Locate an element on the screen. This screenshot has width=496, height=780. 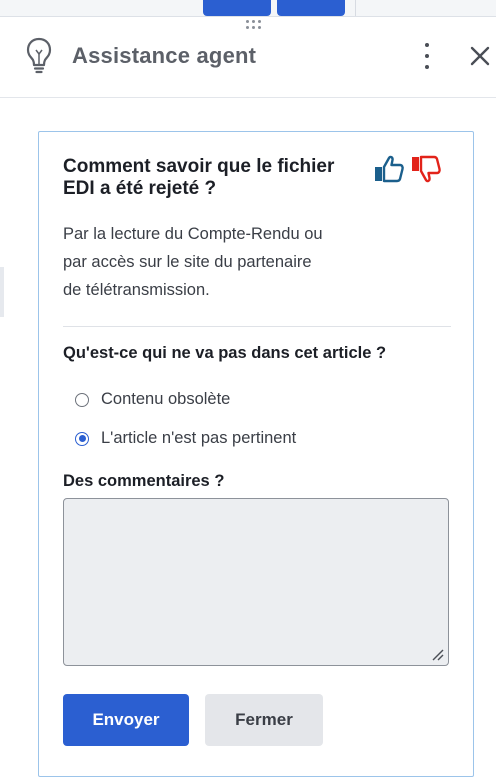
radio-button-selected is located at coordinates (82, 438).